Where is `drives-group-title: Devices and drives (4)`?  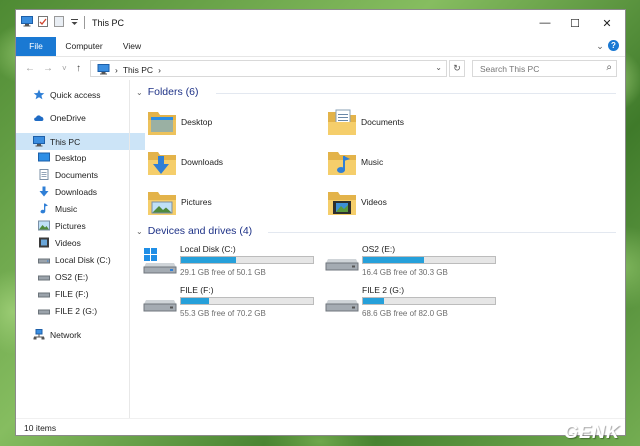
drives-group-title: Devices and drives (4) is located at coordinates (200, 231).